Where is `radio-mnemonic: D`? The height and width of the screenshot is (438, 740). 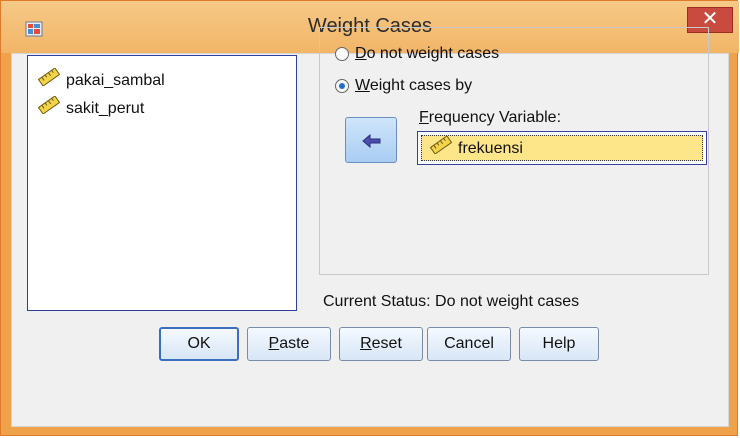
radio-mnemonic: D is located at coordinates (361, 53).